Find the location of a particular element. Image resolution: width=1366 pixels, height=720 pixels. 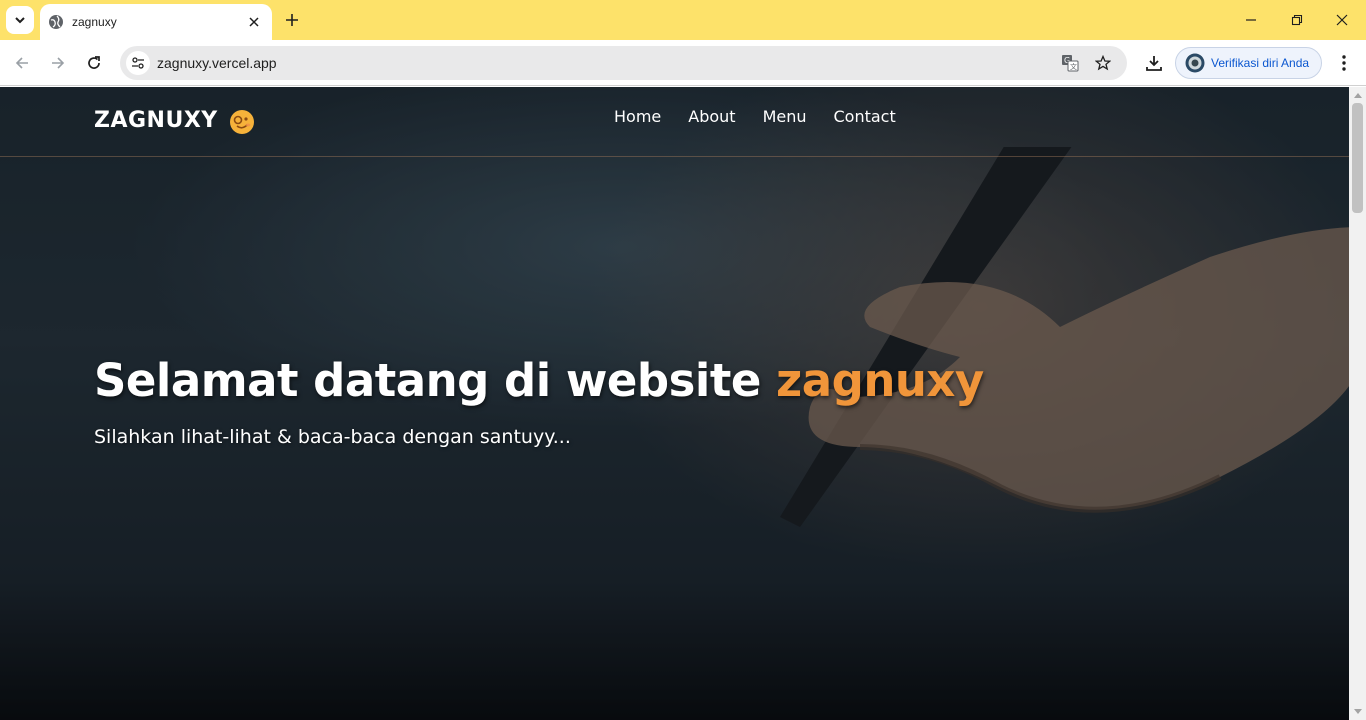

forward-button is located at coordinates (58, 63).